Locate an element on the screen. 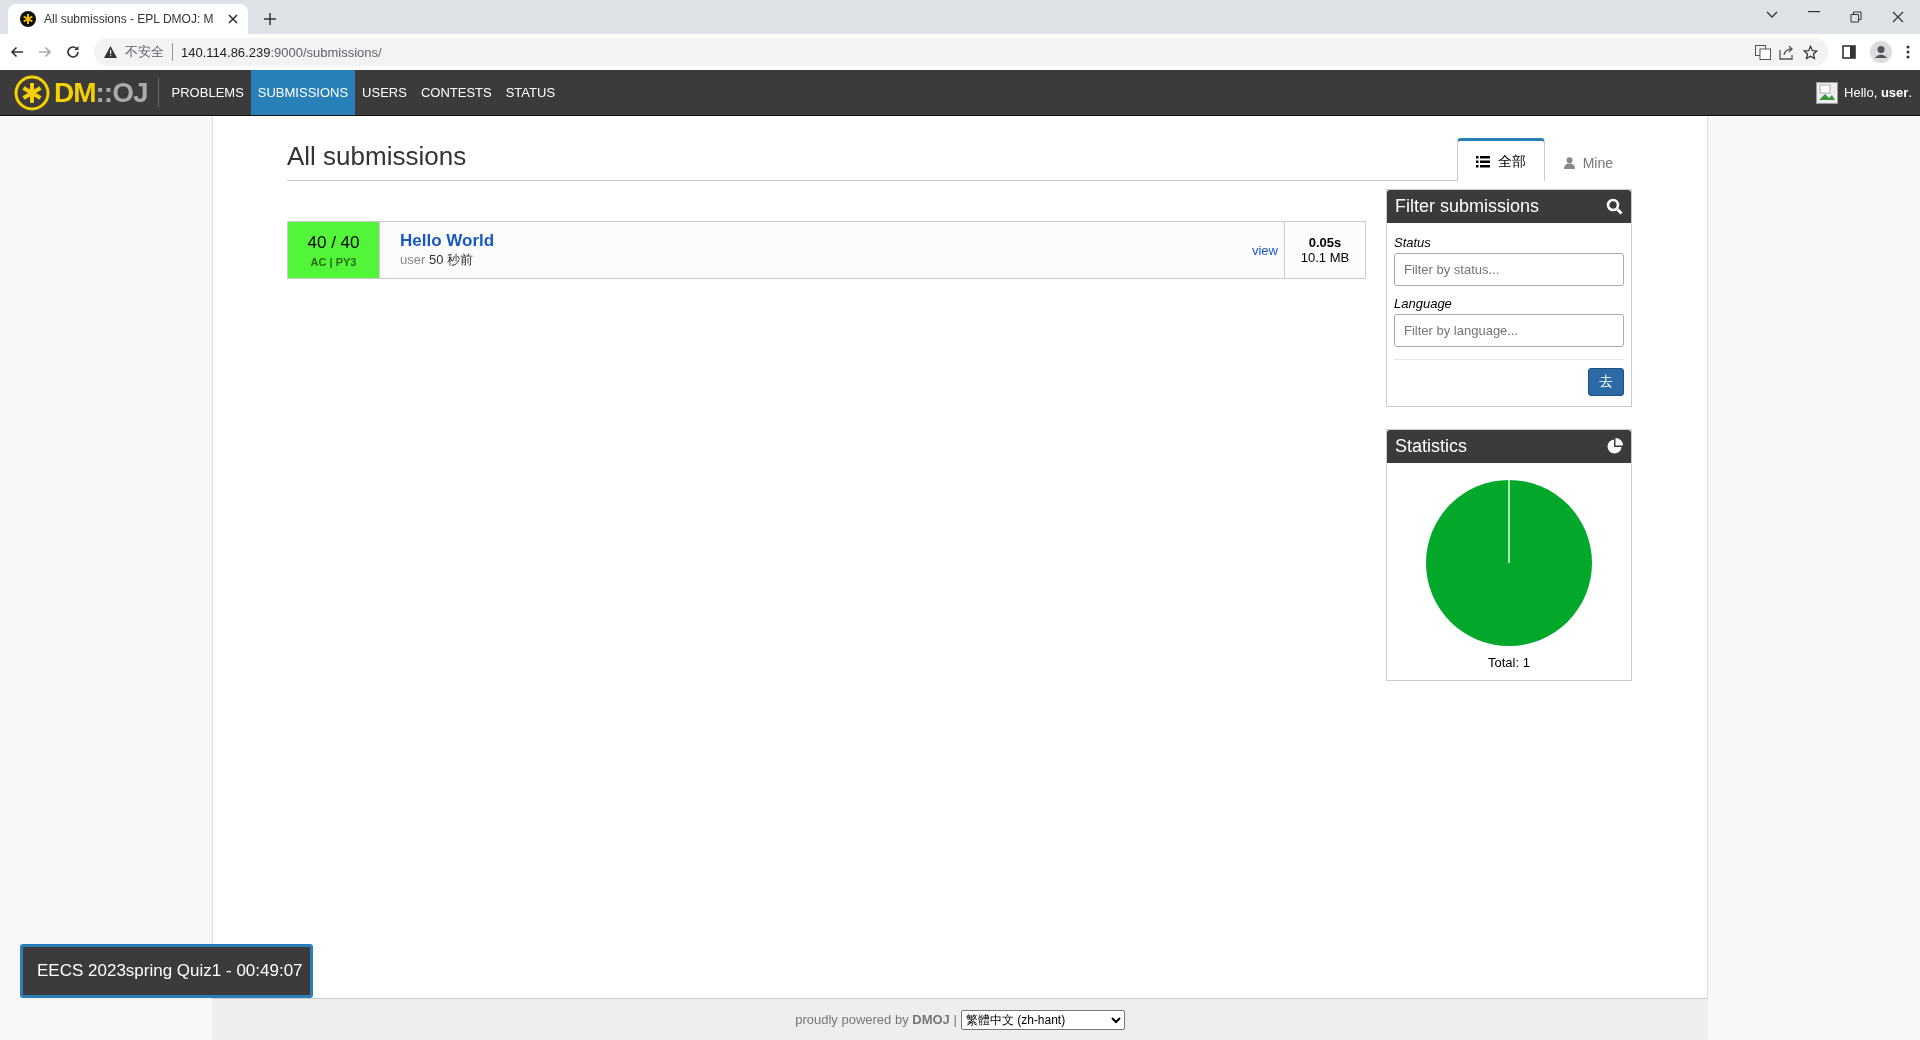  more-icon is located at coordinates (1908, 52).